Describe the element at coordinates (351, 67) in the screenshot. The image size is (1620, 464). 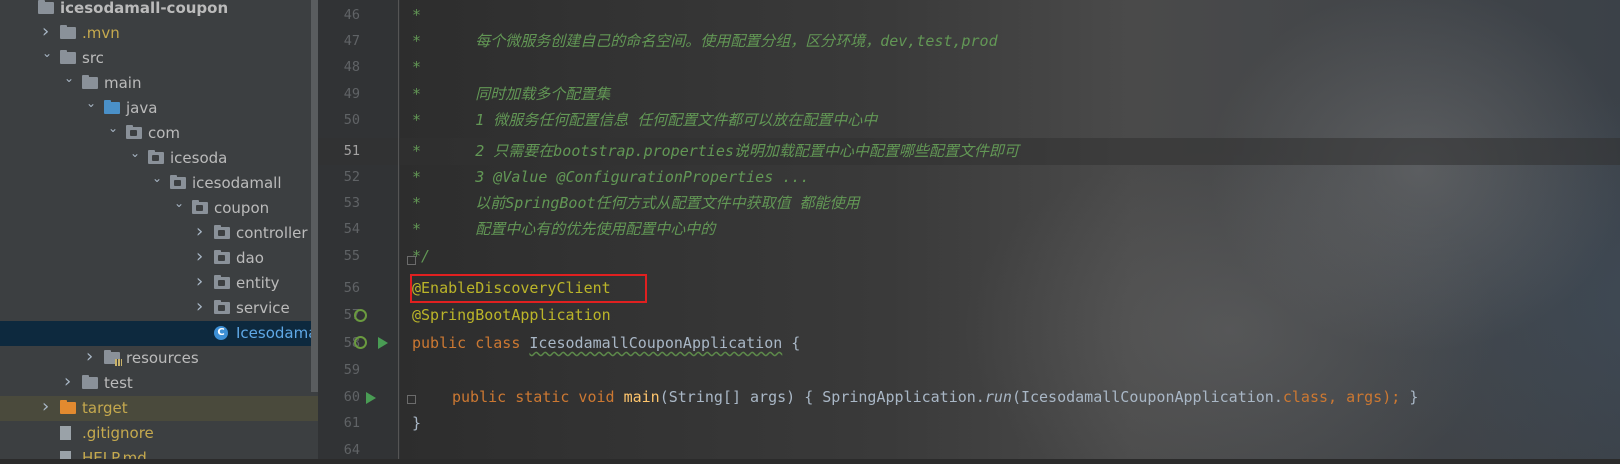
I see `line-number: 48` at that location.